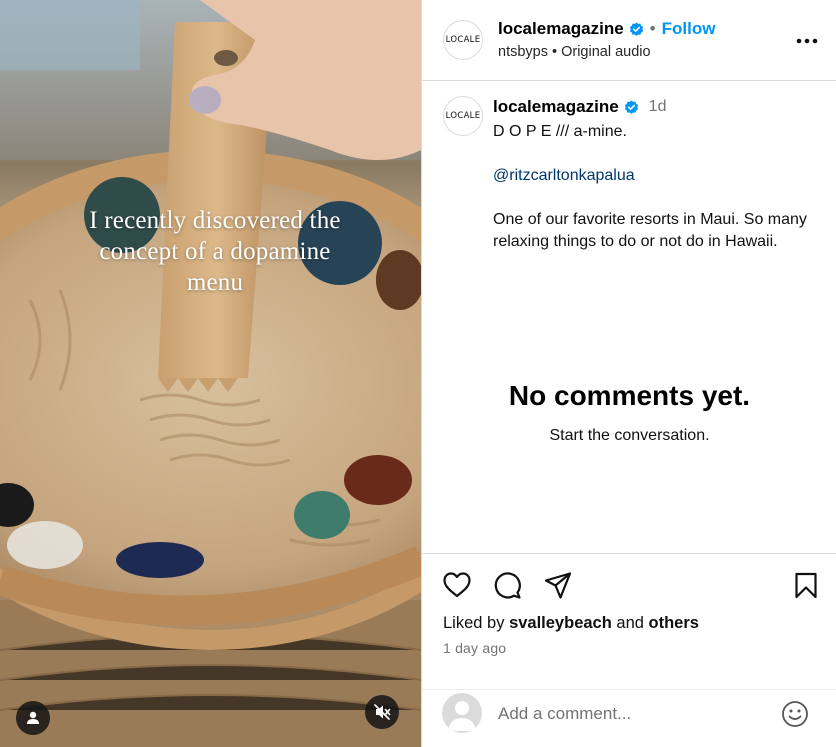  What do you see at coordinates (462, 716) in the screenshot?
I see `default-avatar-icon` at bounding box center [462, 716].